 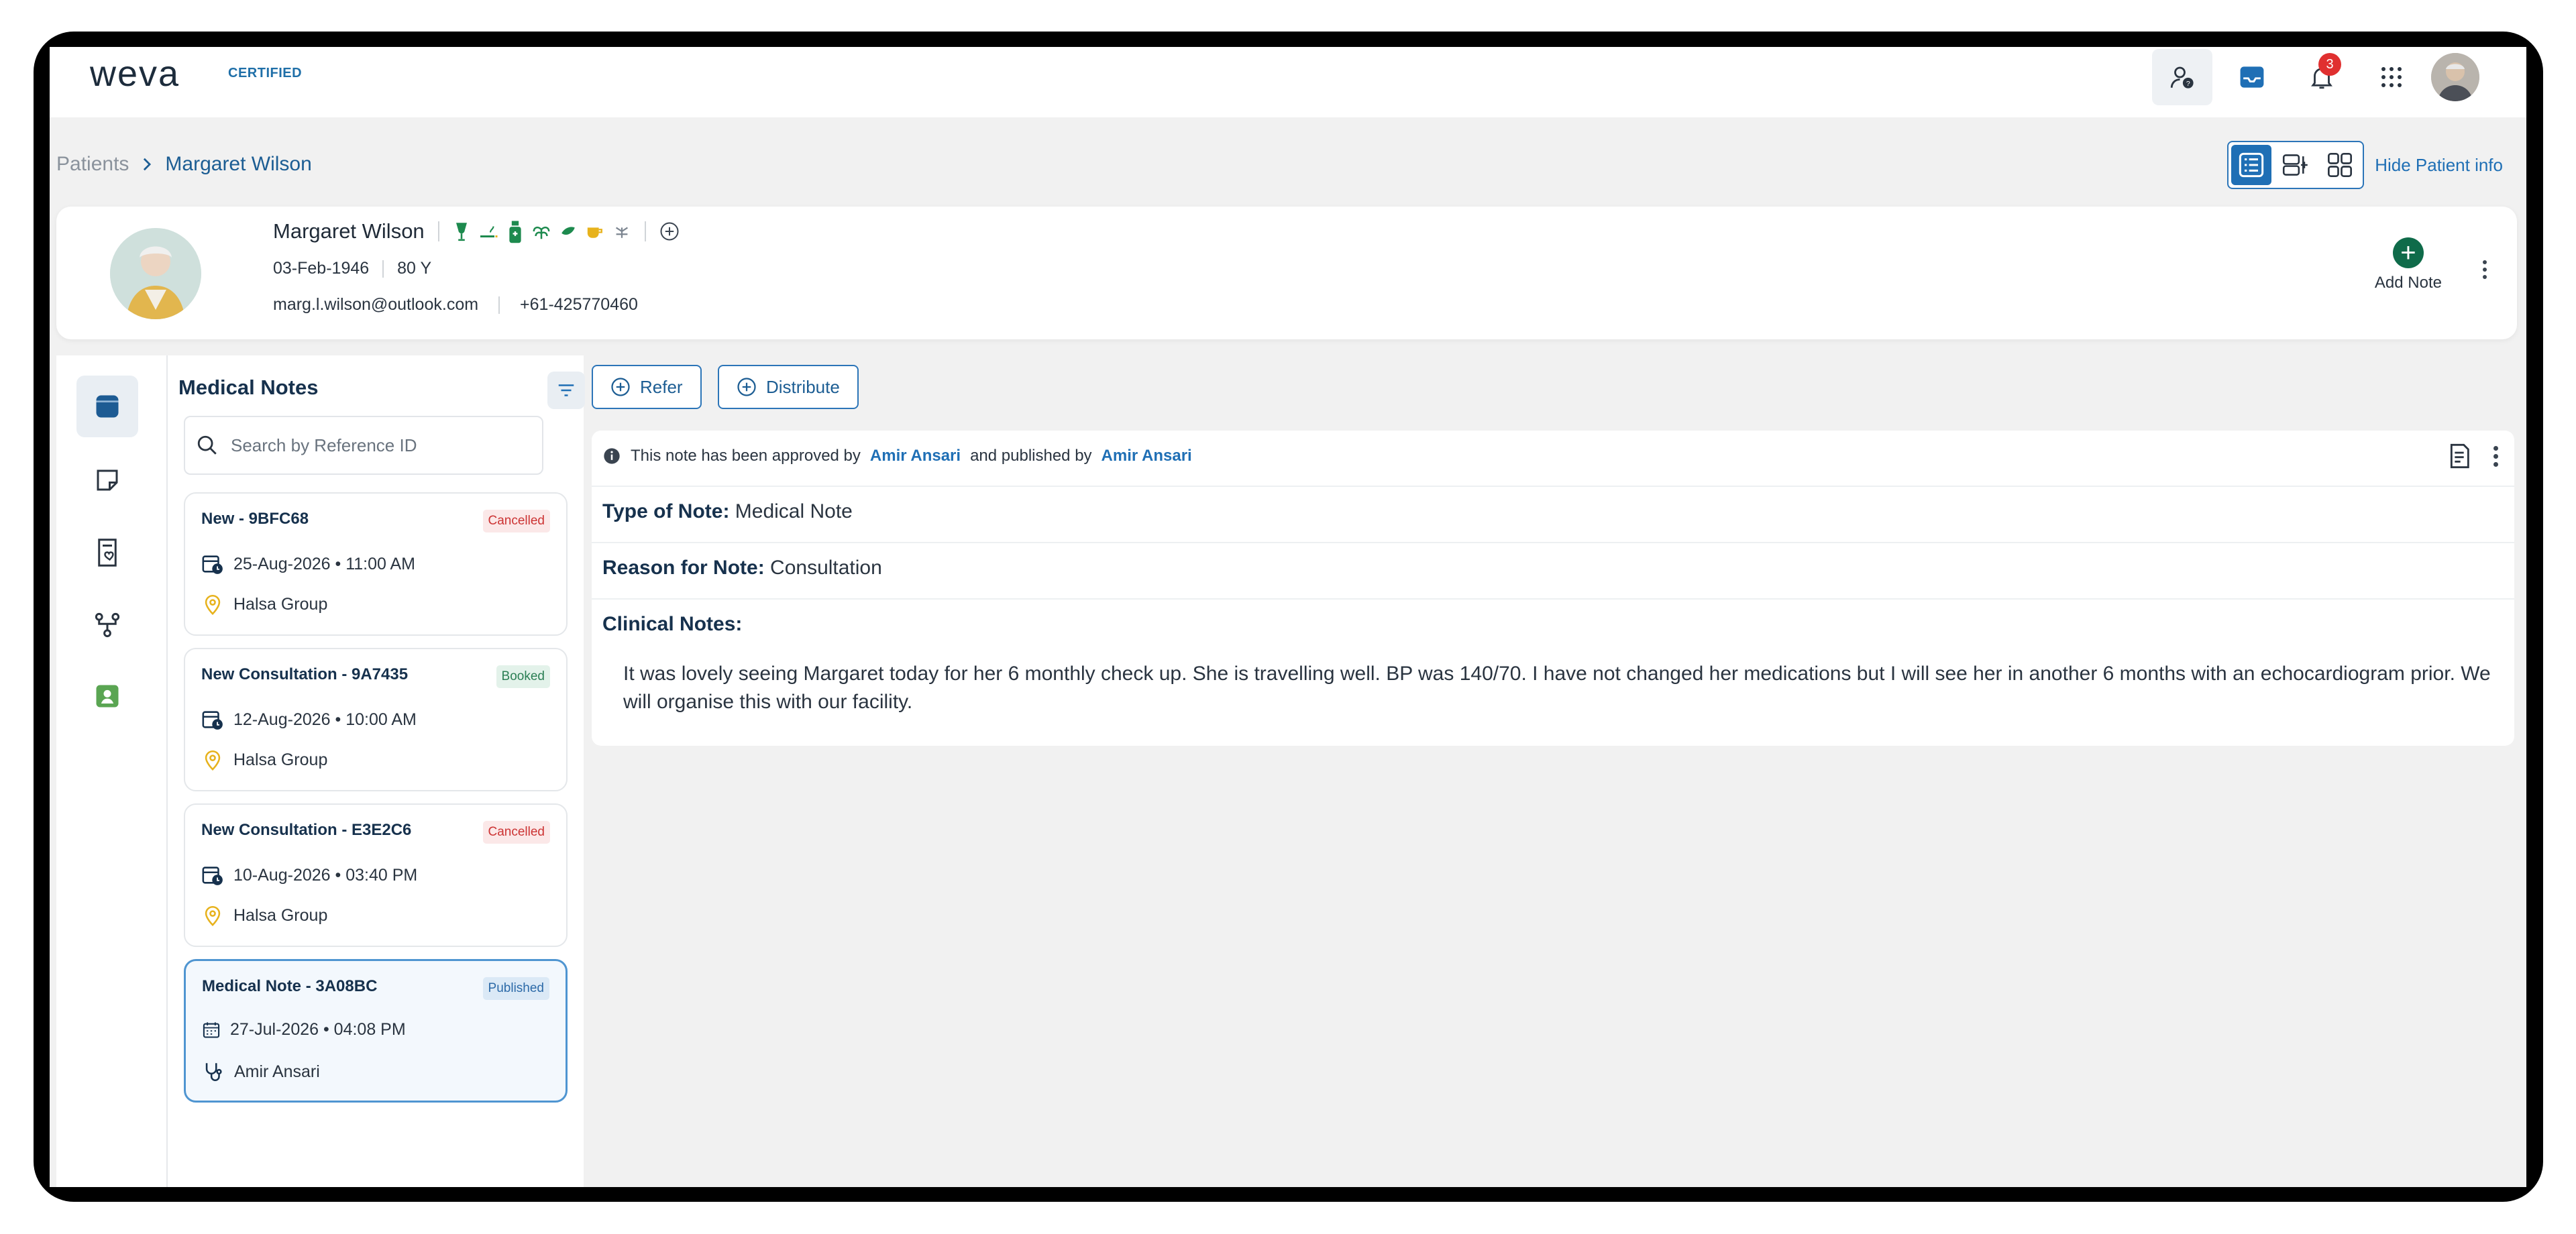 I want to click on user-avatar-image, so click(x=2455, y=77).